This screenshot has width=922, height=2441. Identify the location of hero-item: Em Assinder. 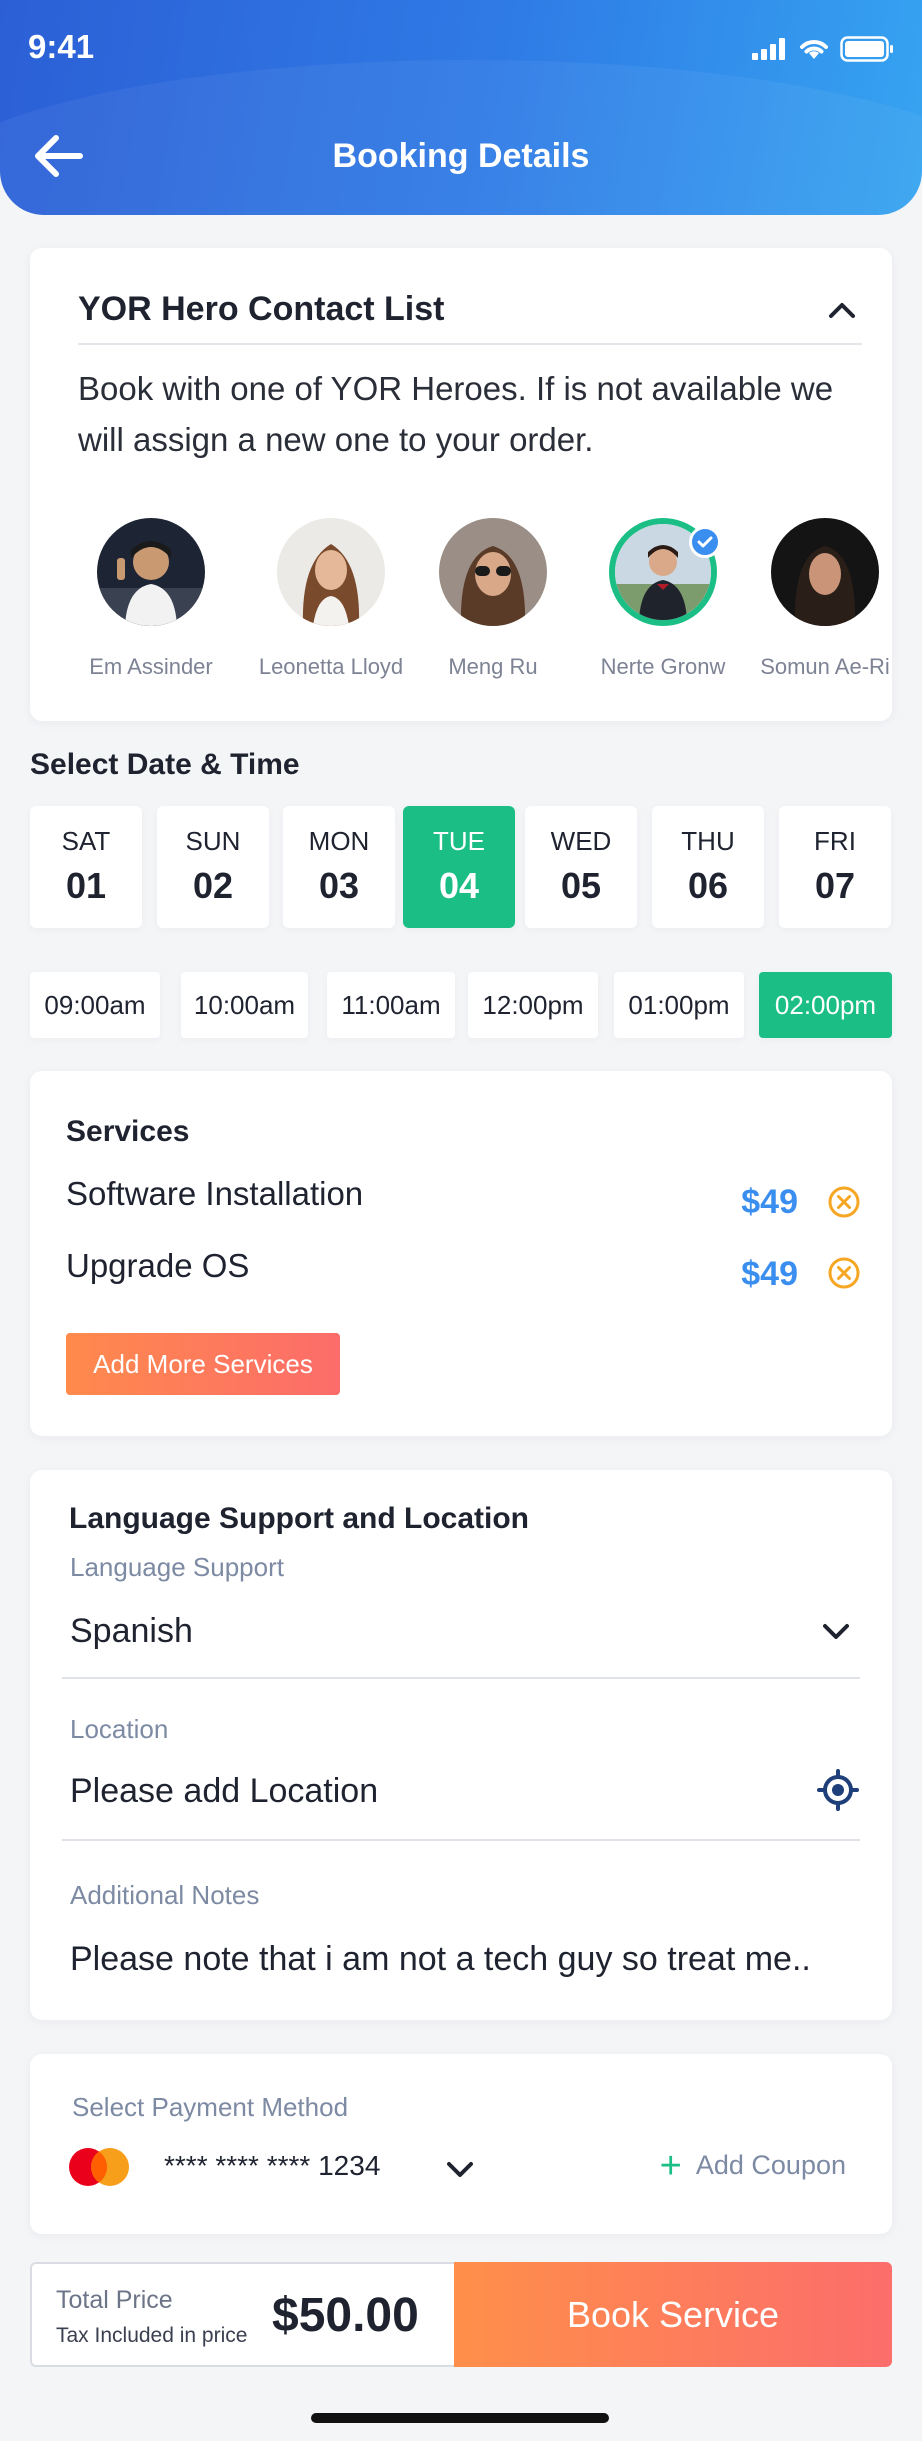
(151, 599).